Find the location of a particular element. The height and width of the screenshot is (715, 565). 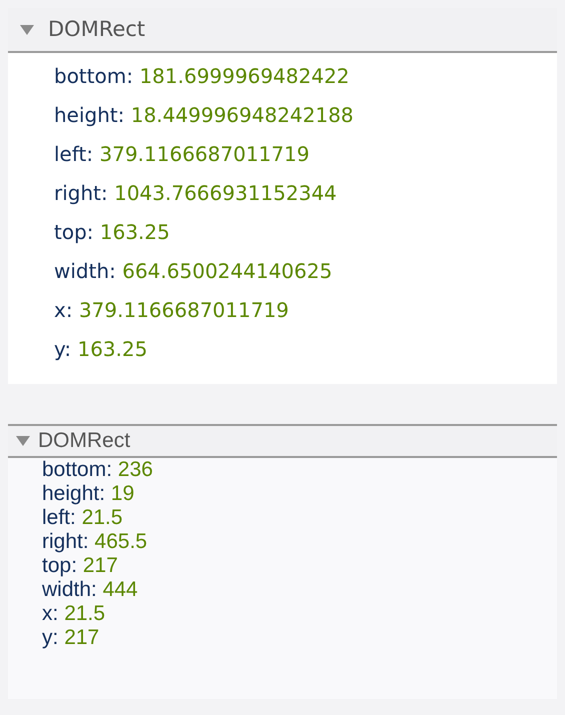

property-value: 236 is located at coordinates (135, 469).